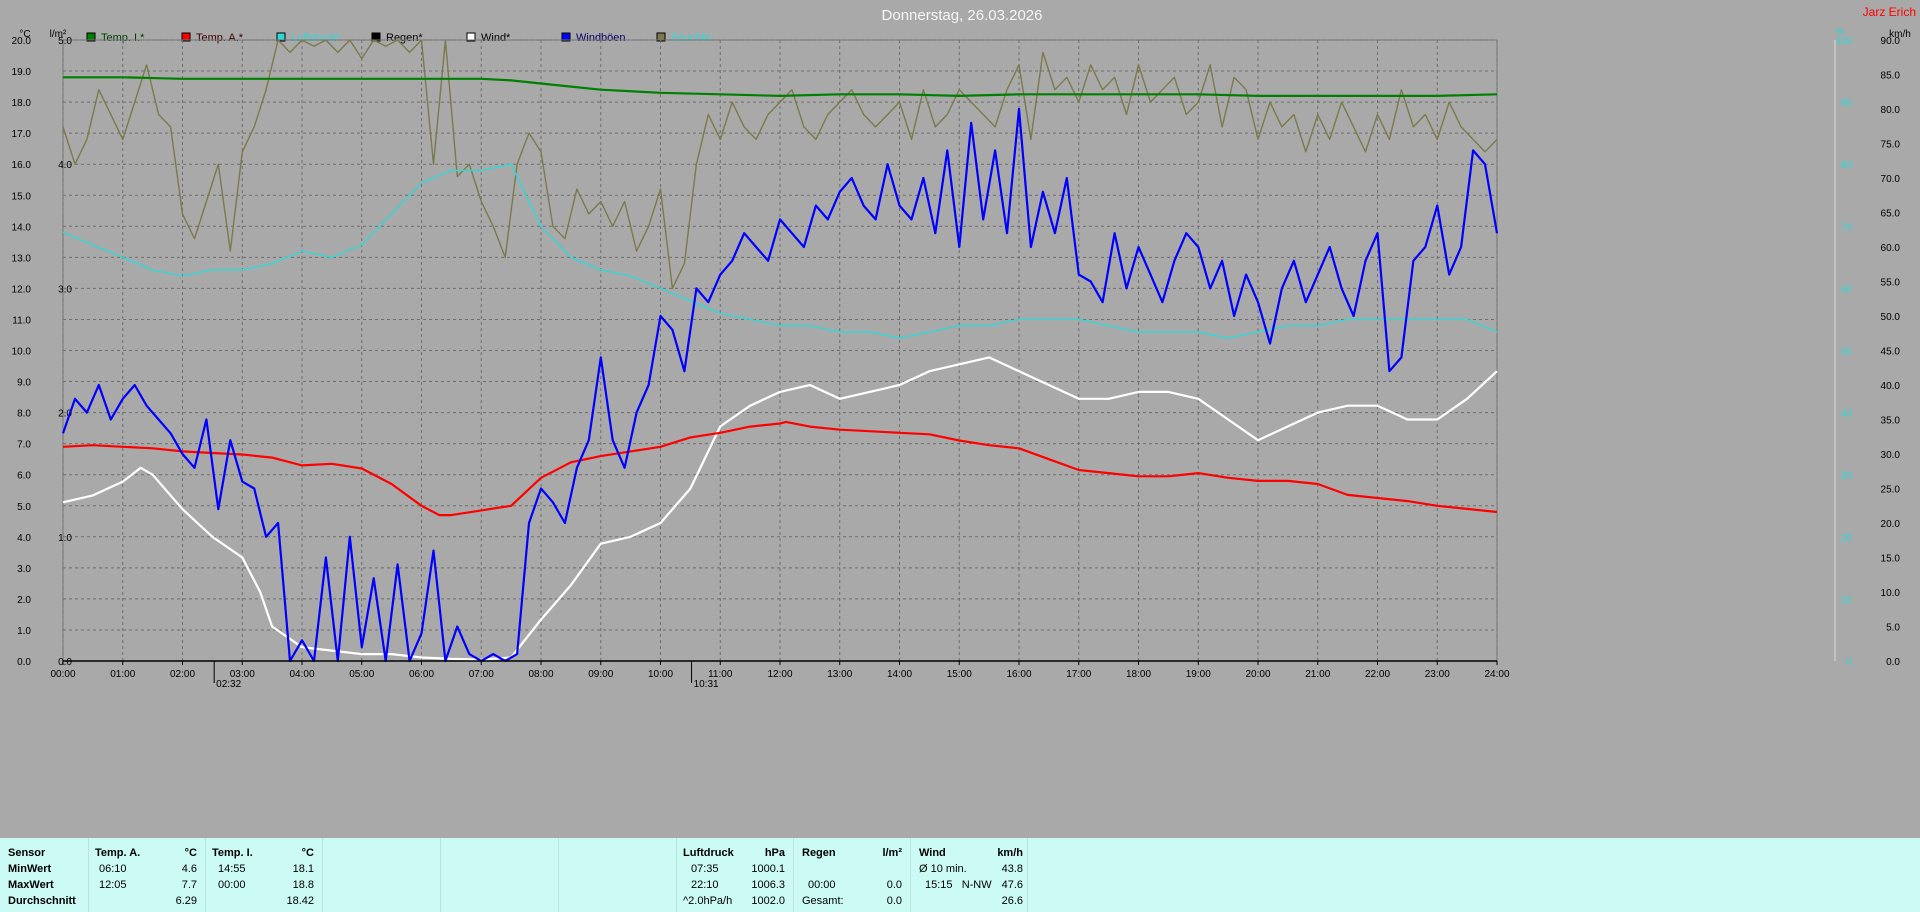  I want to click on wind-tick-label: 35.0, so click(1891, 421).